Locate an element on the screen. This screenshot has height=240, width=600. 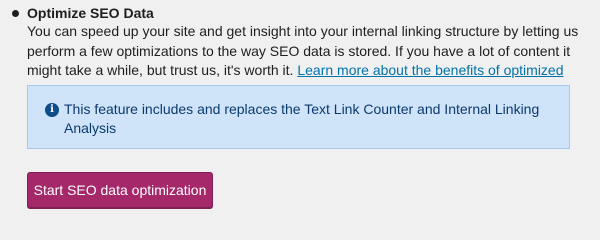
section-title: Optimize SEO Data is located at coordinates (90, 13).